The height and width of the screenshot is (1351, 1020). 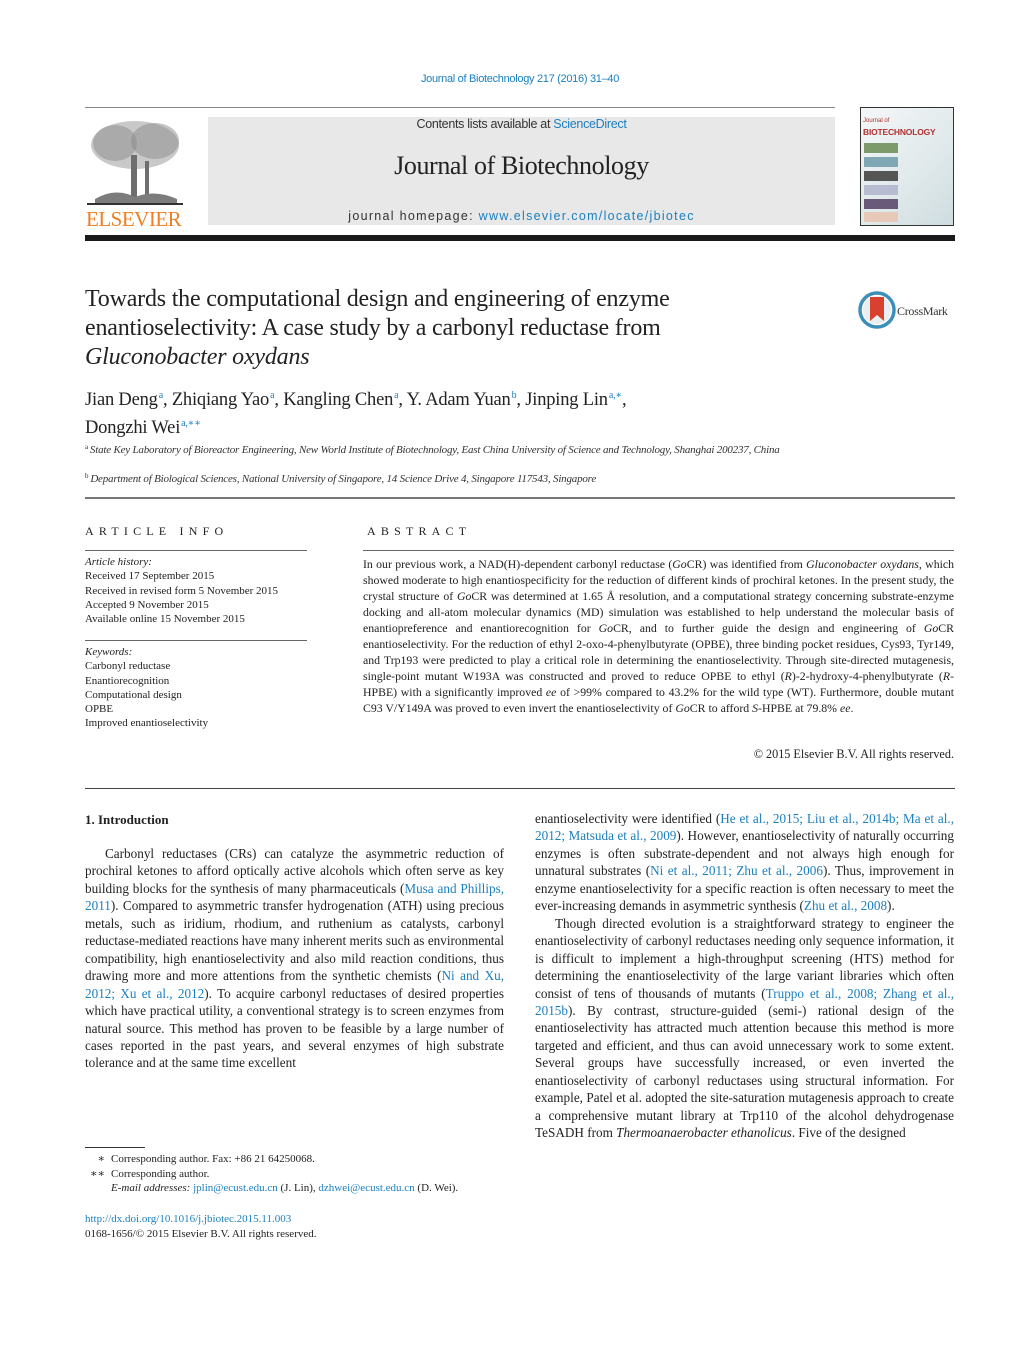 I want to click on elsevier-wordmark: ELSEVIER, so click(x=134, y=219).